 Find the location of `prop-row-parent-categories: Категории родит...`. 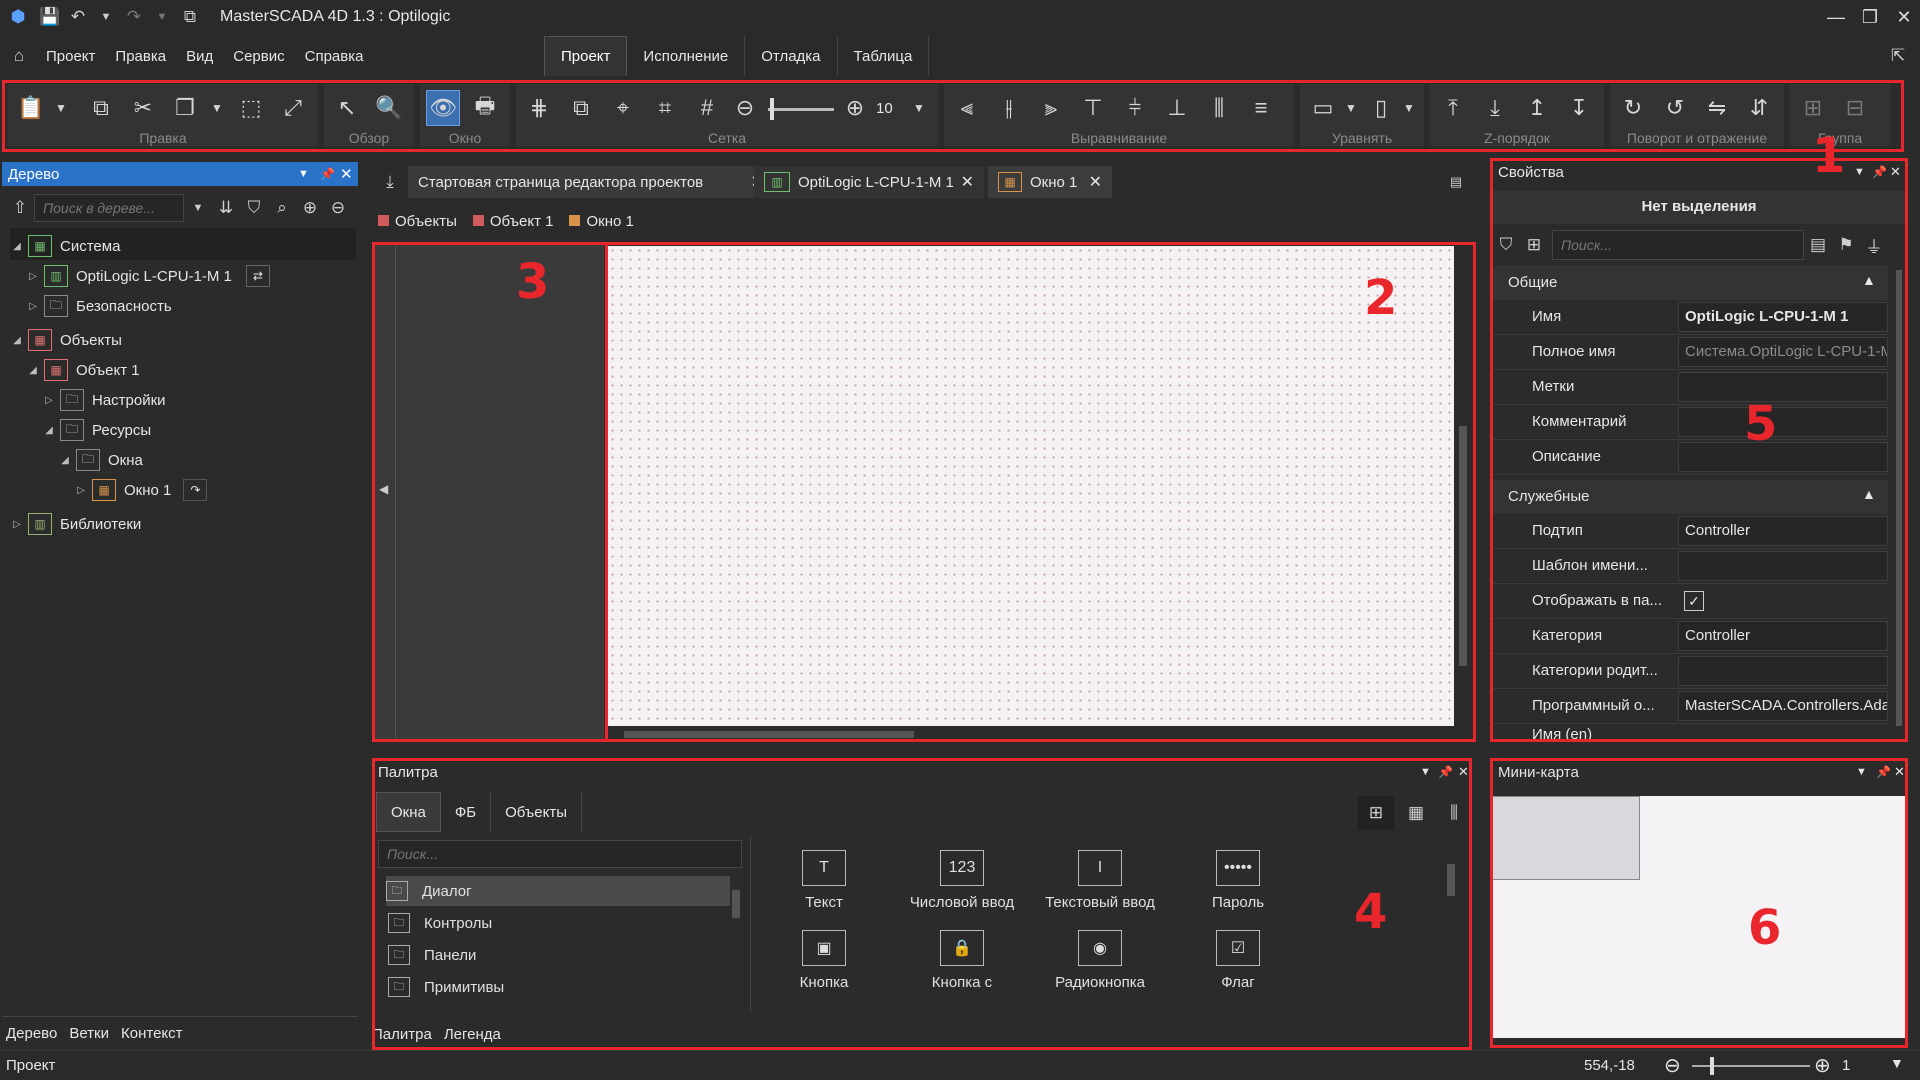

prop-row-parent-categories: Категории родит... is located at coordinates (1690, 671).